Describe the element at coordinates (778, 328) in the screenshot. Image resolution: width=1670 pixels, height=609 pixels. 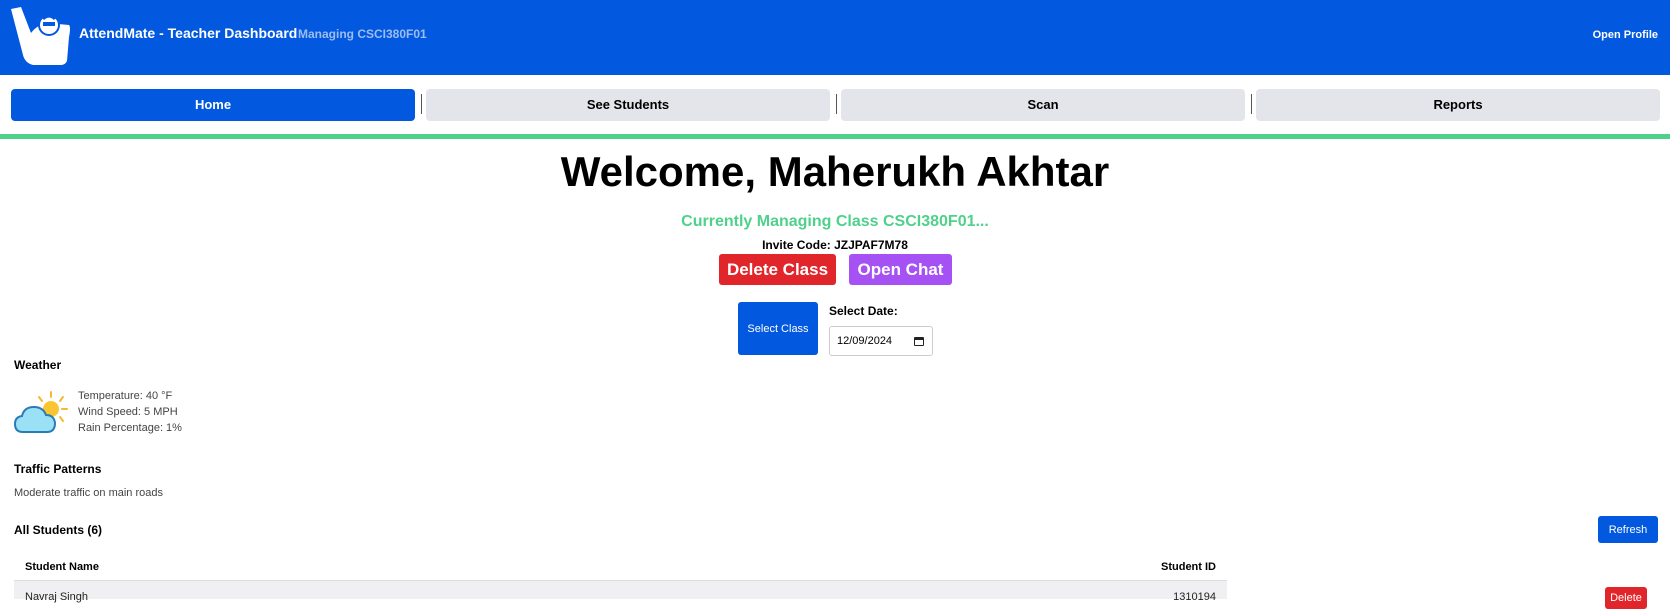
I see `select-class-button: Select Class` at that location.